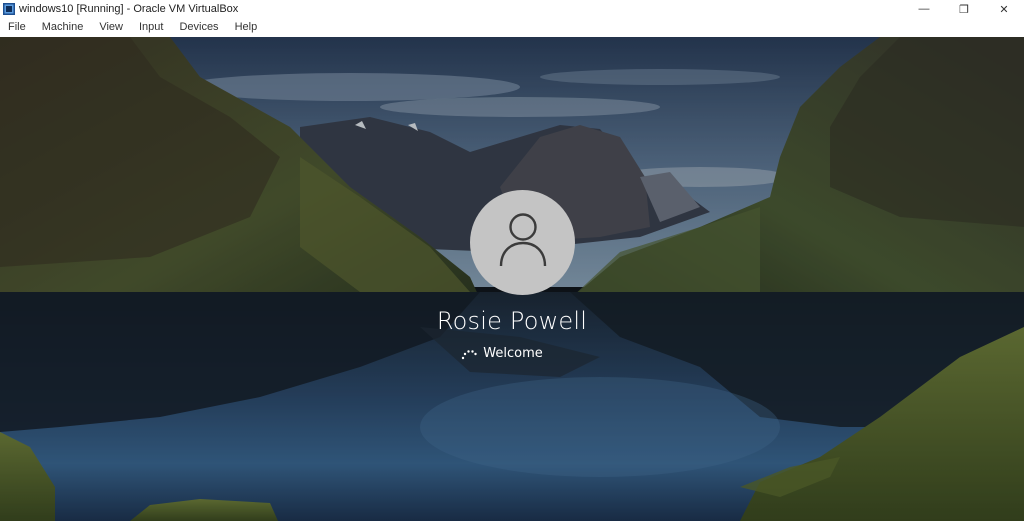 This screenshot has height=521, width=1024. I want to click on menu-help: Help, so click(246, 27).